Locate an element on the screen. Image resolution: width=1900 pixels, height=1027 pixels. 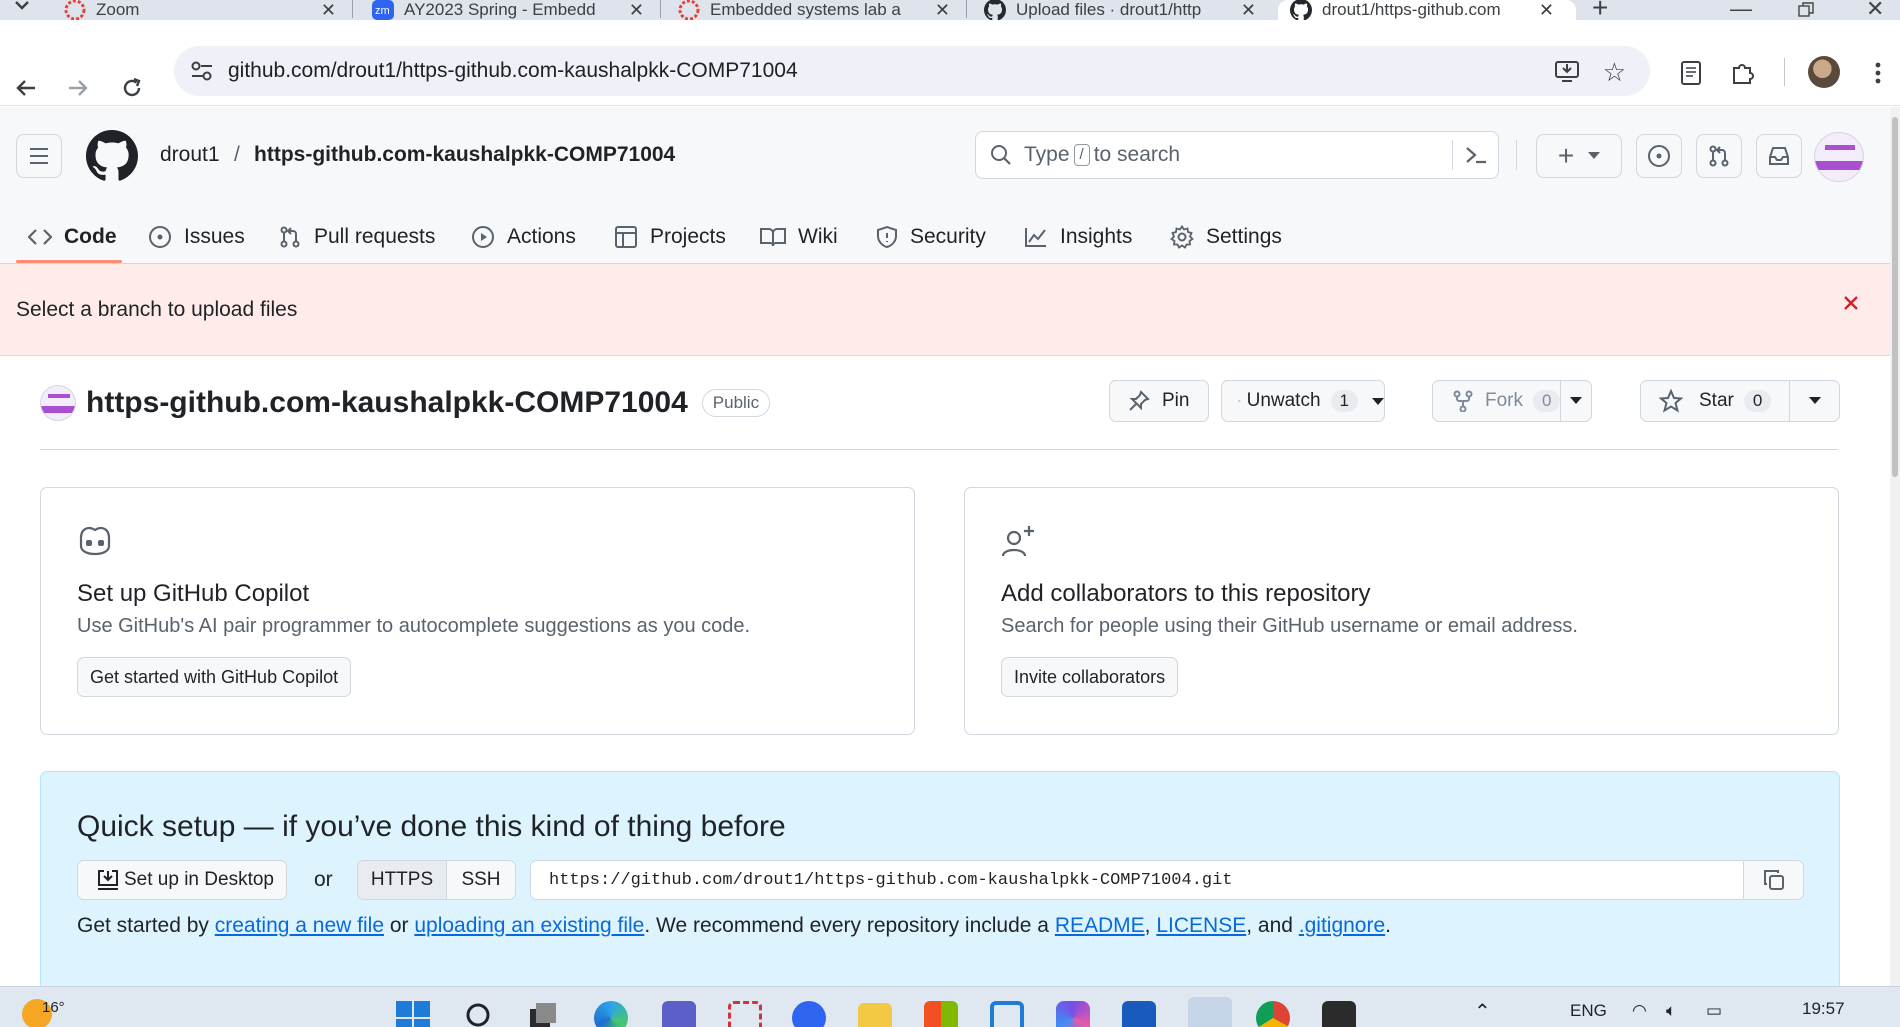
site-settings-icon is located at coordinates (202, 73).